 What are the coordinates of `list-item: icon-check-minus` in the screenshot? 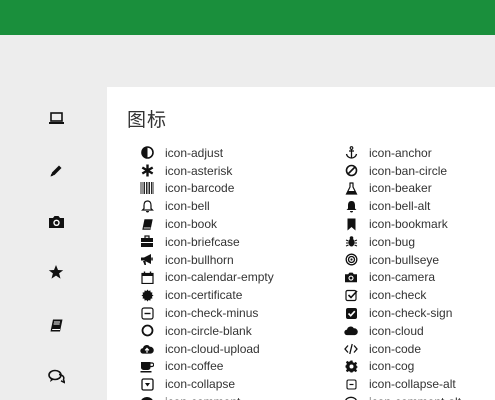 It's located at (207, 313).